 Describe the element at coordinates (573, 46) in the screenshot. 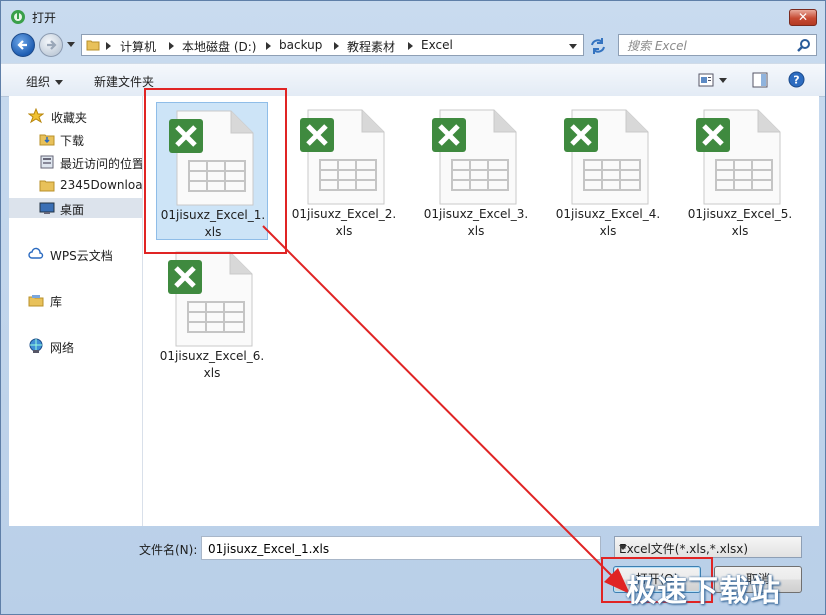

I see `address-dropdown-icon` at that location.